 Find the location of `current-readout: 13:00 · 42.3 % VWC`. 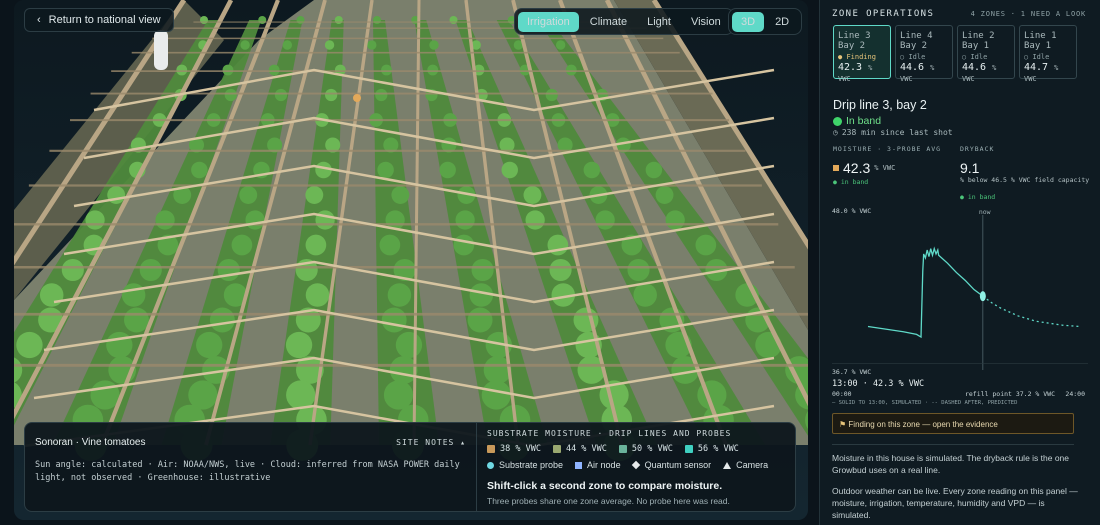

current-readout: 13:00 · 42.3 % VWC is located at coordinates (878, 384).